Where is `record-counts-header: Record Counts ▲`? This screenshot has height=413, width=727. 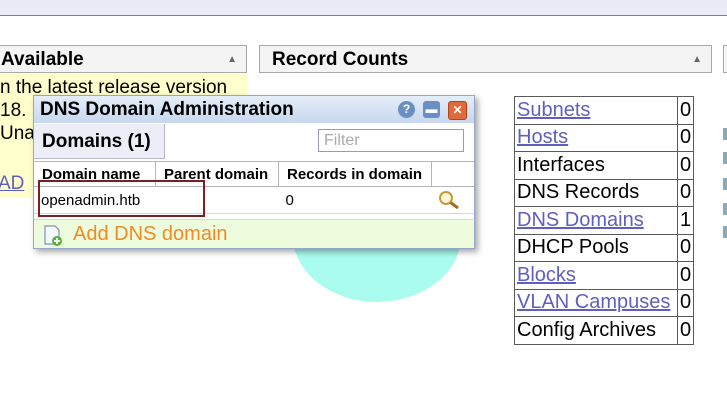
record-counts-header: Record Counts ▲ is located at coordinates (485, 59).